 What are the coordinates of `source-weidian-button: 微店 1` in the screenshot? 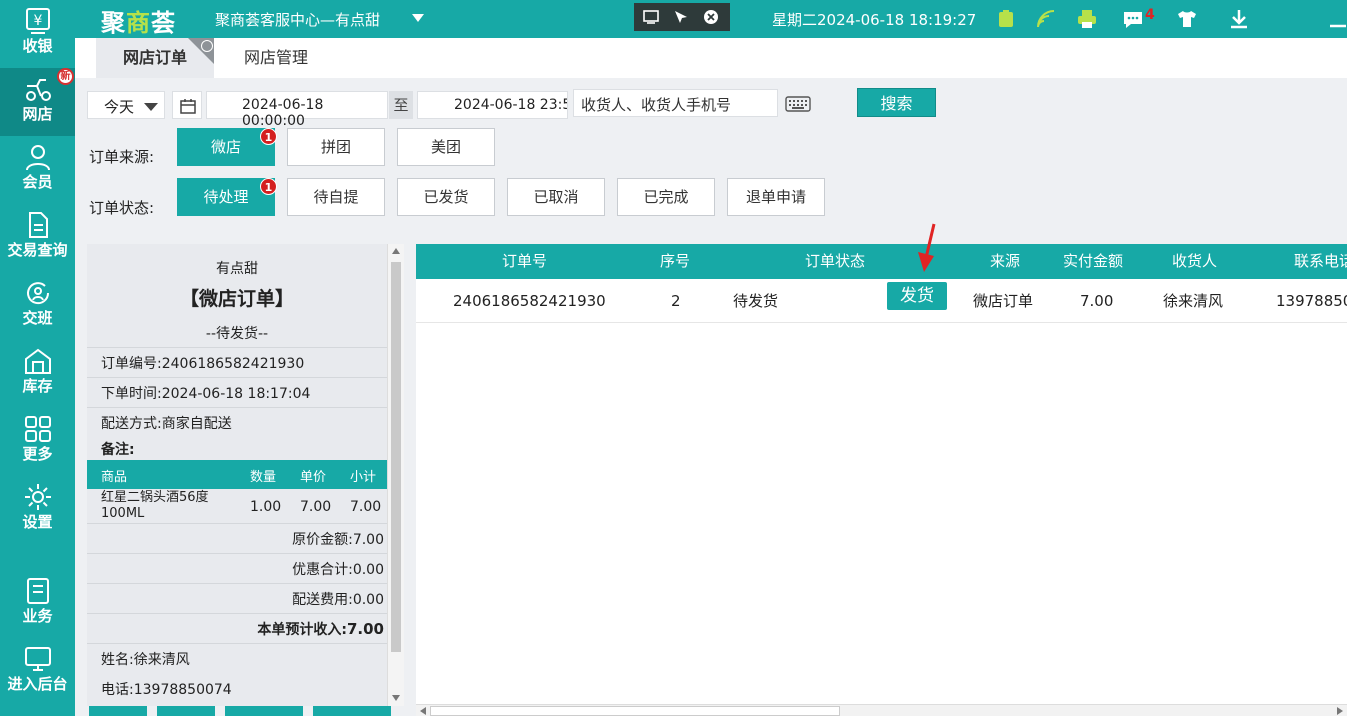 It's located at (227, 147).